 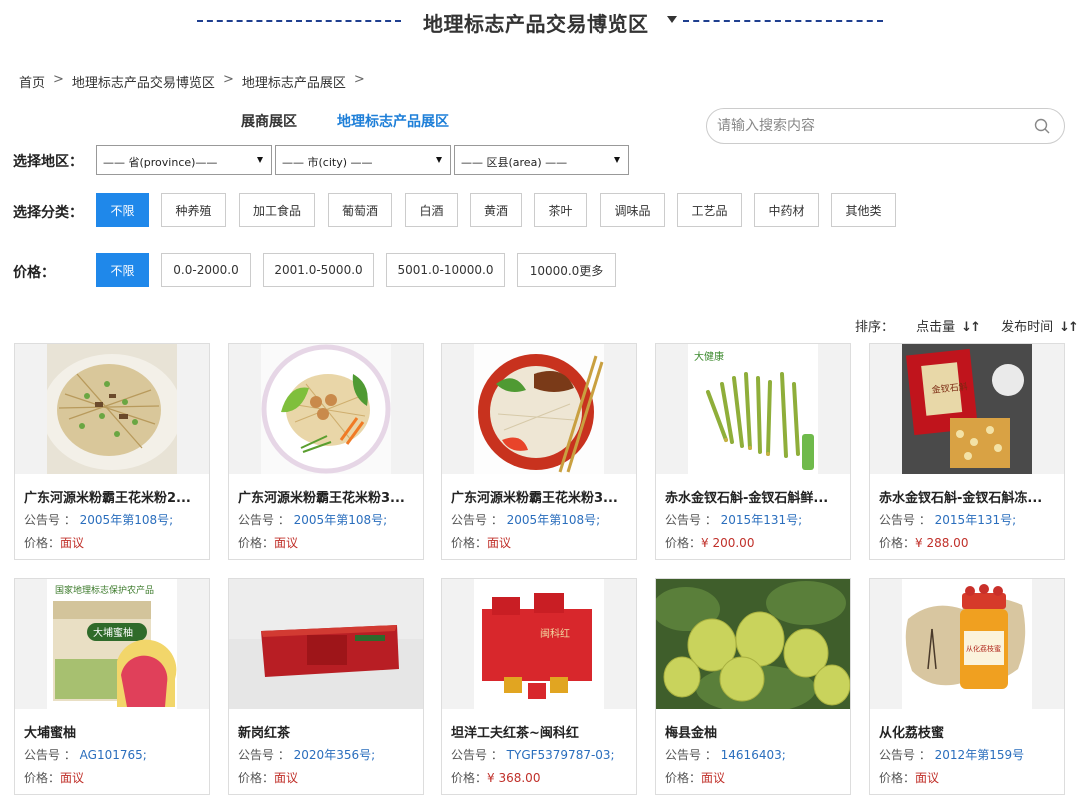 What do you see at coordinates (1042, 126) in the screenshot?
I see `search-icon` at bounding box center [1042, 126].